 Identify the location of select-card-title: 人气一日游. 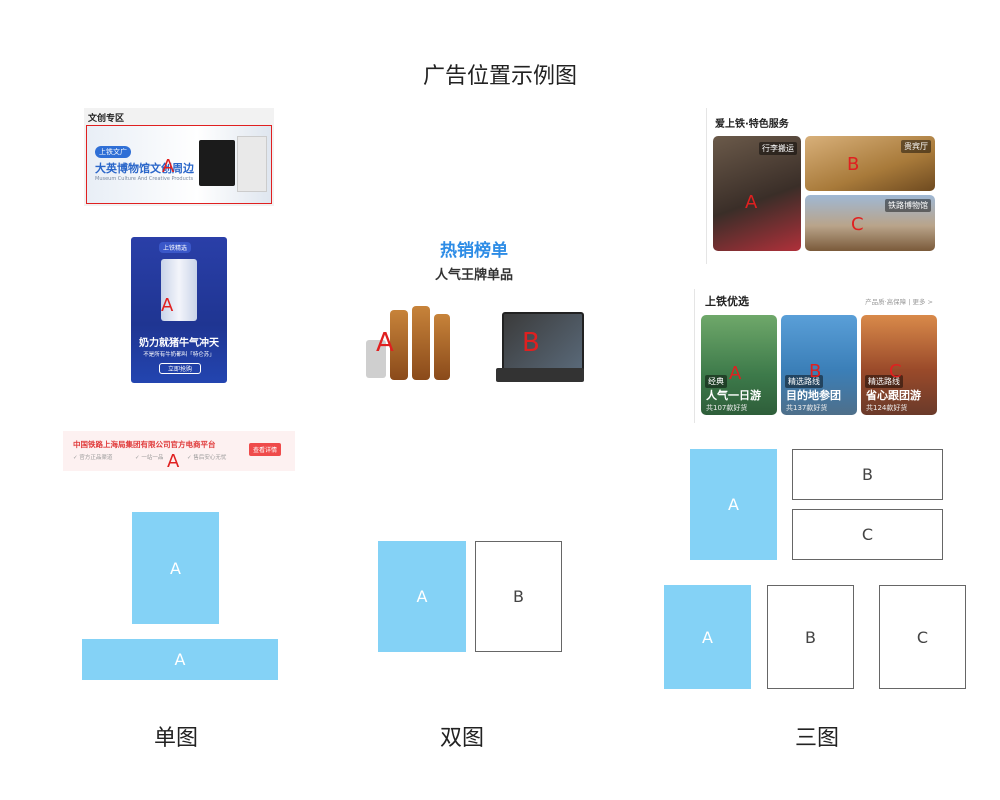
(733, 395).